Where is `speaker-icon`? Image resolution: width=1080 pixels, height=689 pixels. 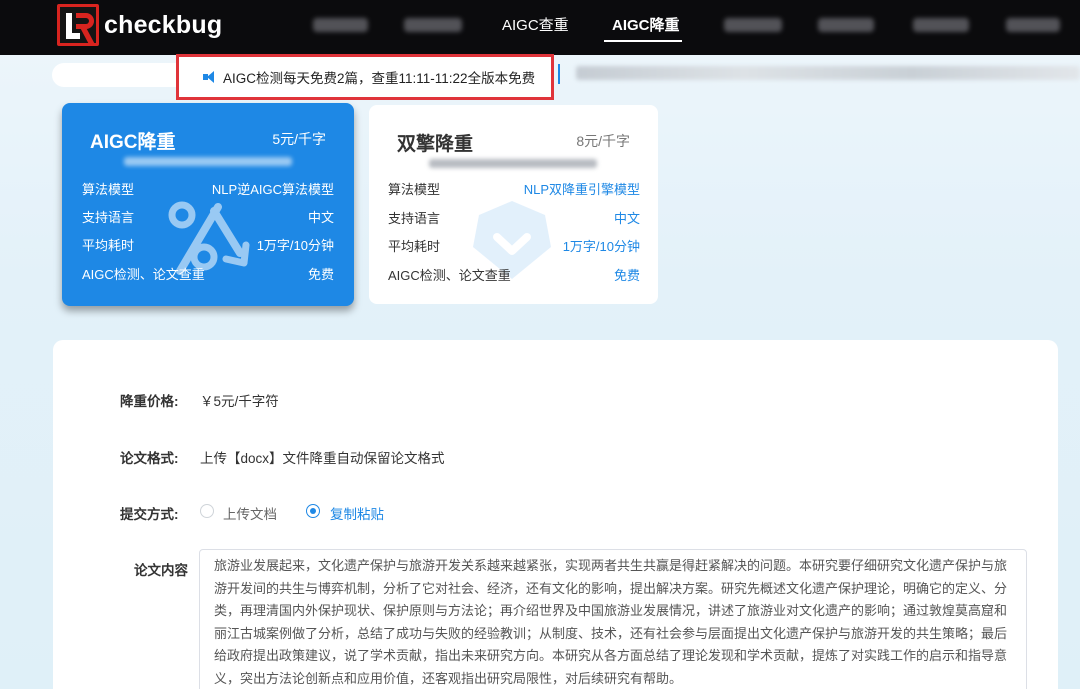 speaker-icon is located at coordinates (210, 77).